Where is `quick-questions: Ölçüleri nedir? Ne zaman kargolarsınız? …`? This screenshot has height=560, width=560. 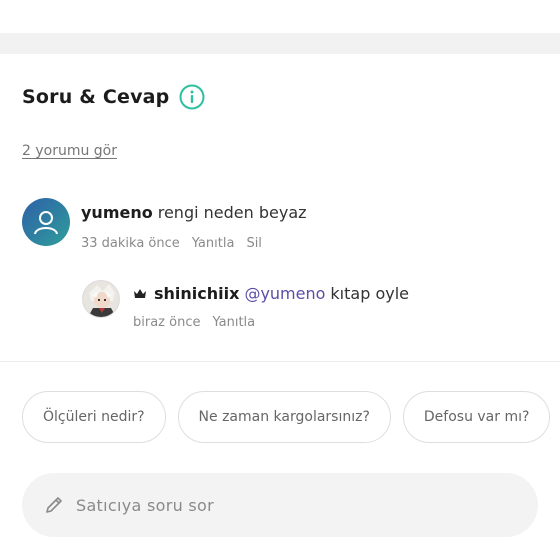 quick-questions: Ölçüleri nedir? Ne zaman kargolarsınız? … is located at coordinates (286, 417).